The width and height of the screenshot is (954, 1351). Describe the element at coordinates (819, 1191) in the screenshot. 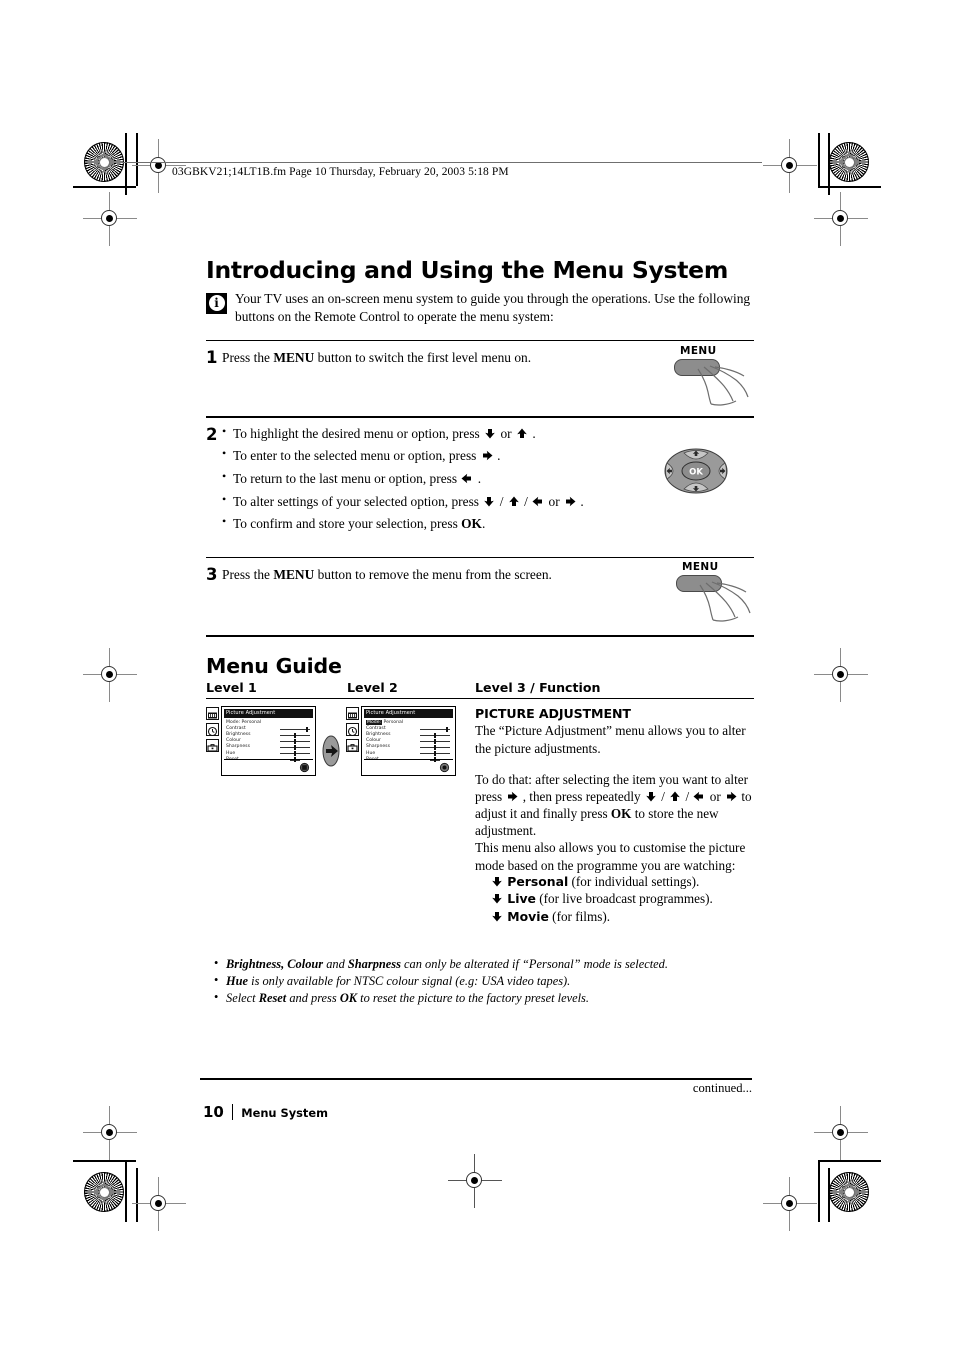

I see `crop-mark-br-v` at that location.